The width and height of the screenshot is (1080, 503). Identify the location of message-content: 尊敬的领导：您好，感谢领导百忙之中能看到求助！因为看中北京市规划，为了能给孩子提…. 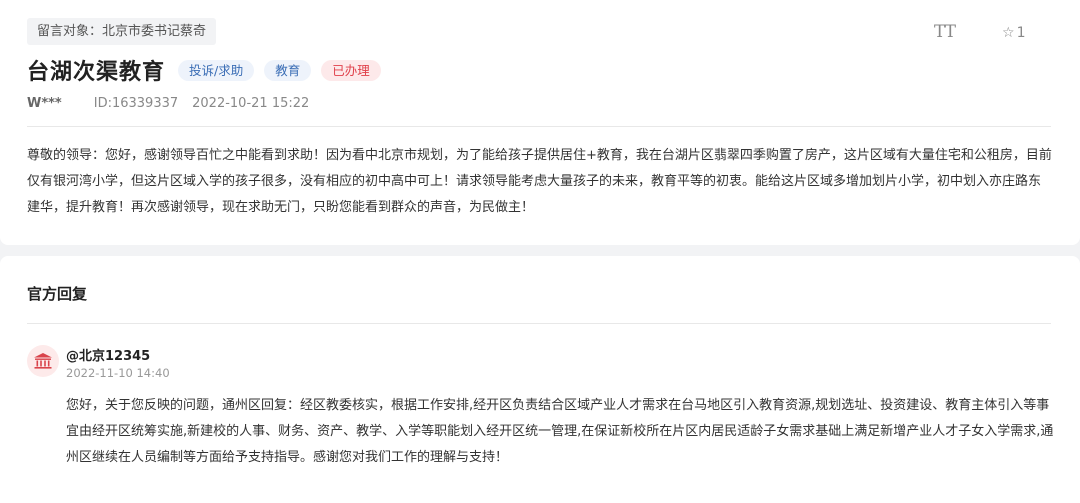
(539, 181).